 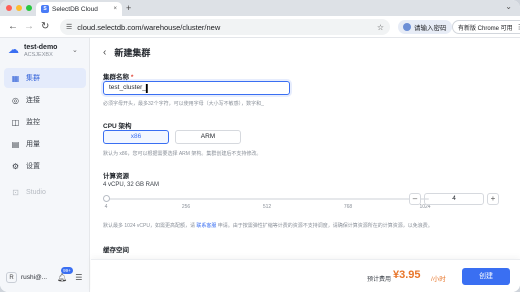 What do you see at coordinates (305, 275) in the screenshot?
I see `footer-bar: 预计费用 ¥3.95 /小时 创建` at bounding box center [305, 275].